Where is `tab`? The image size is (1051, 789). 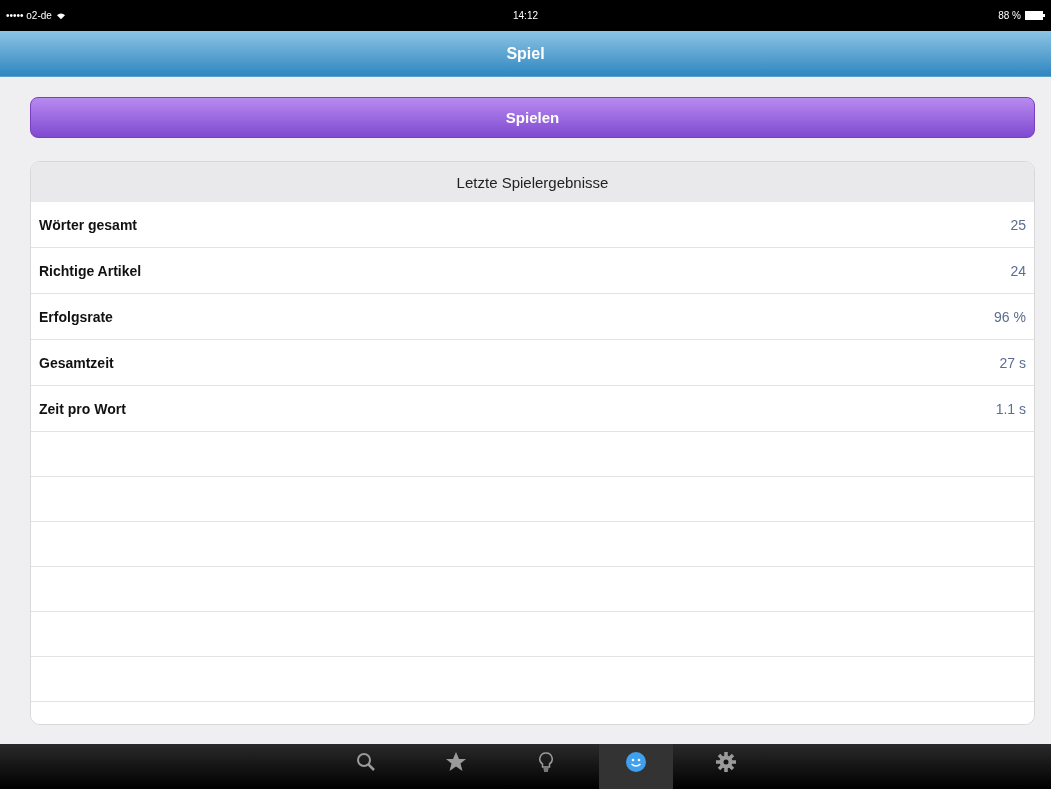 tab is located at coordinates (635, 766).